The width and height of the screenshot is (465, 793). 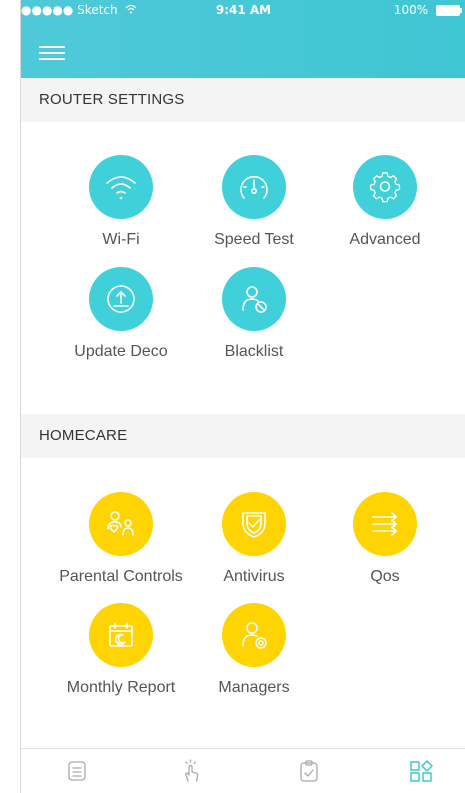 I want to click on tile-label: Blacklist, so click(x=254, y=351).